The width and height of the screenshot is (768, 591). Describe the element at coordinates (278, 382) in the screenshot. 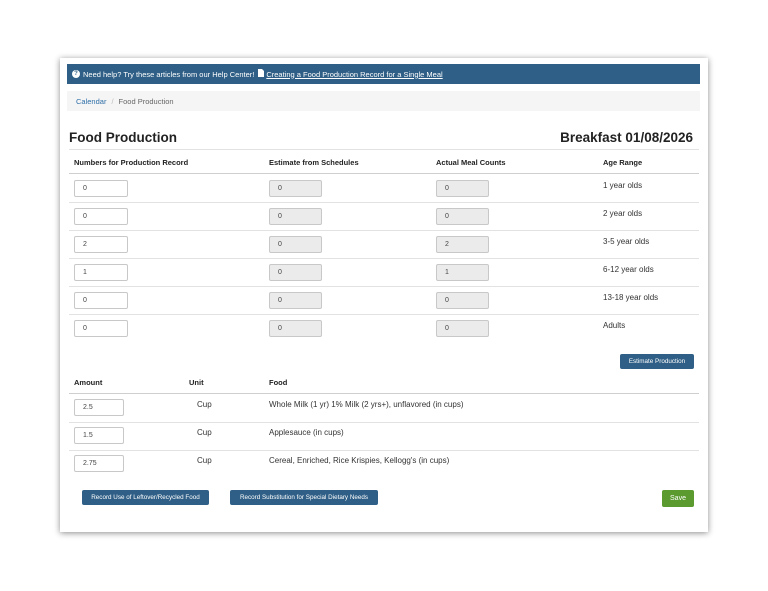

I see `col-header-food: Food` at that location.